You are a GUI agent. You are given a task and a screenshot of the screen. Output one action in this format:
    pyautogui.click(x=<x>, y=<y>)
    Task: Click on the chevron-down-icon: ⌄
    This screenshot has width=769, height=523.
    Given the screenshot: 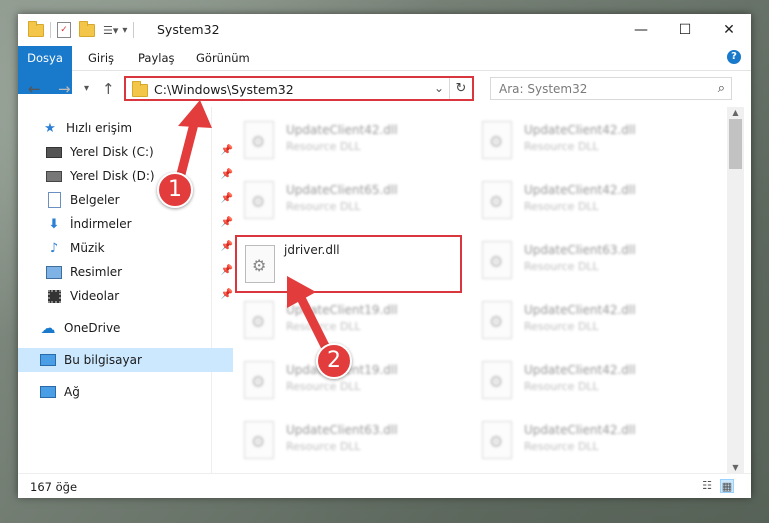 What is the action you would take?
    pyautogui.click(x=439, y=88)
    